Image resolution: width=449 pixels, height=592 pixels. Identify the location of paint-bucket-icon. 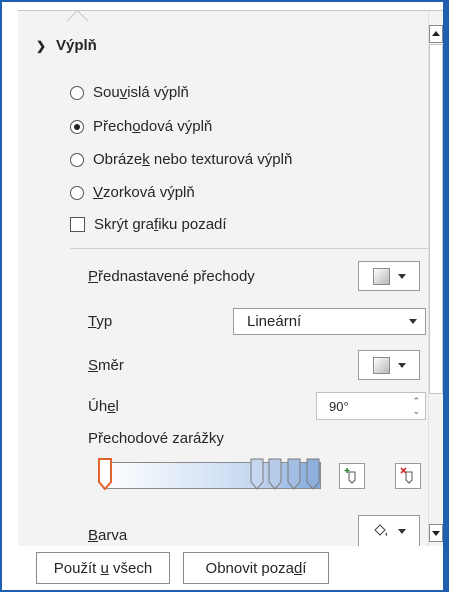
(381, 530).